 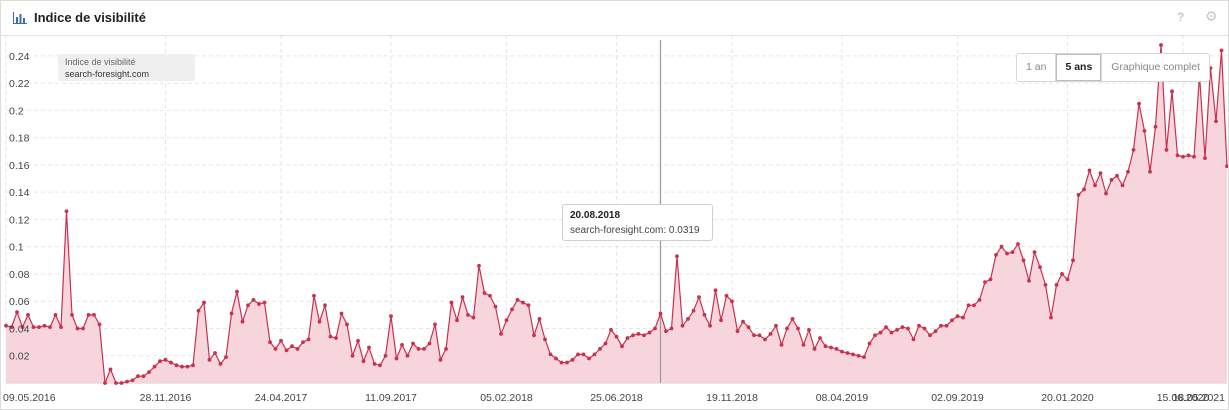 I want to click on gear-icon: ⚙, so click(x=1211, y=16).